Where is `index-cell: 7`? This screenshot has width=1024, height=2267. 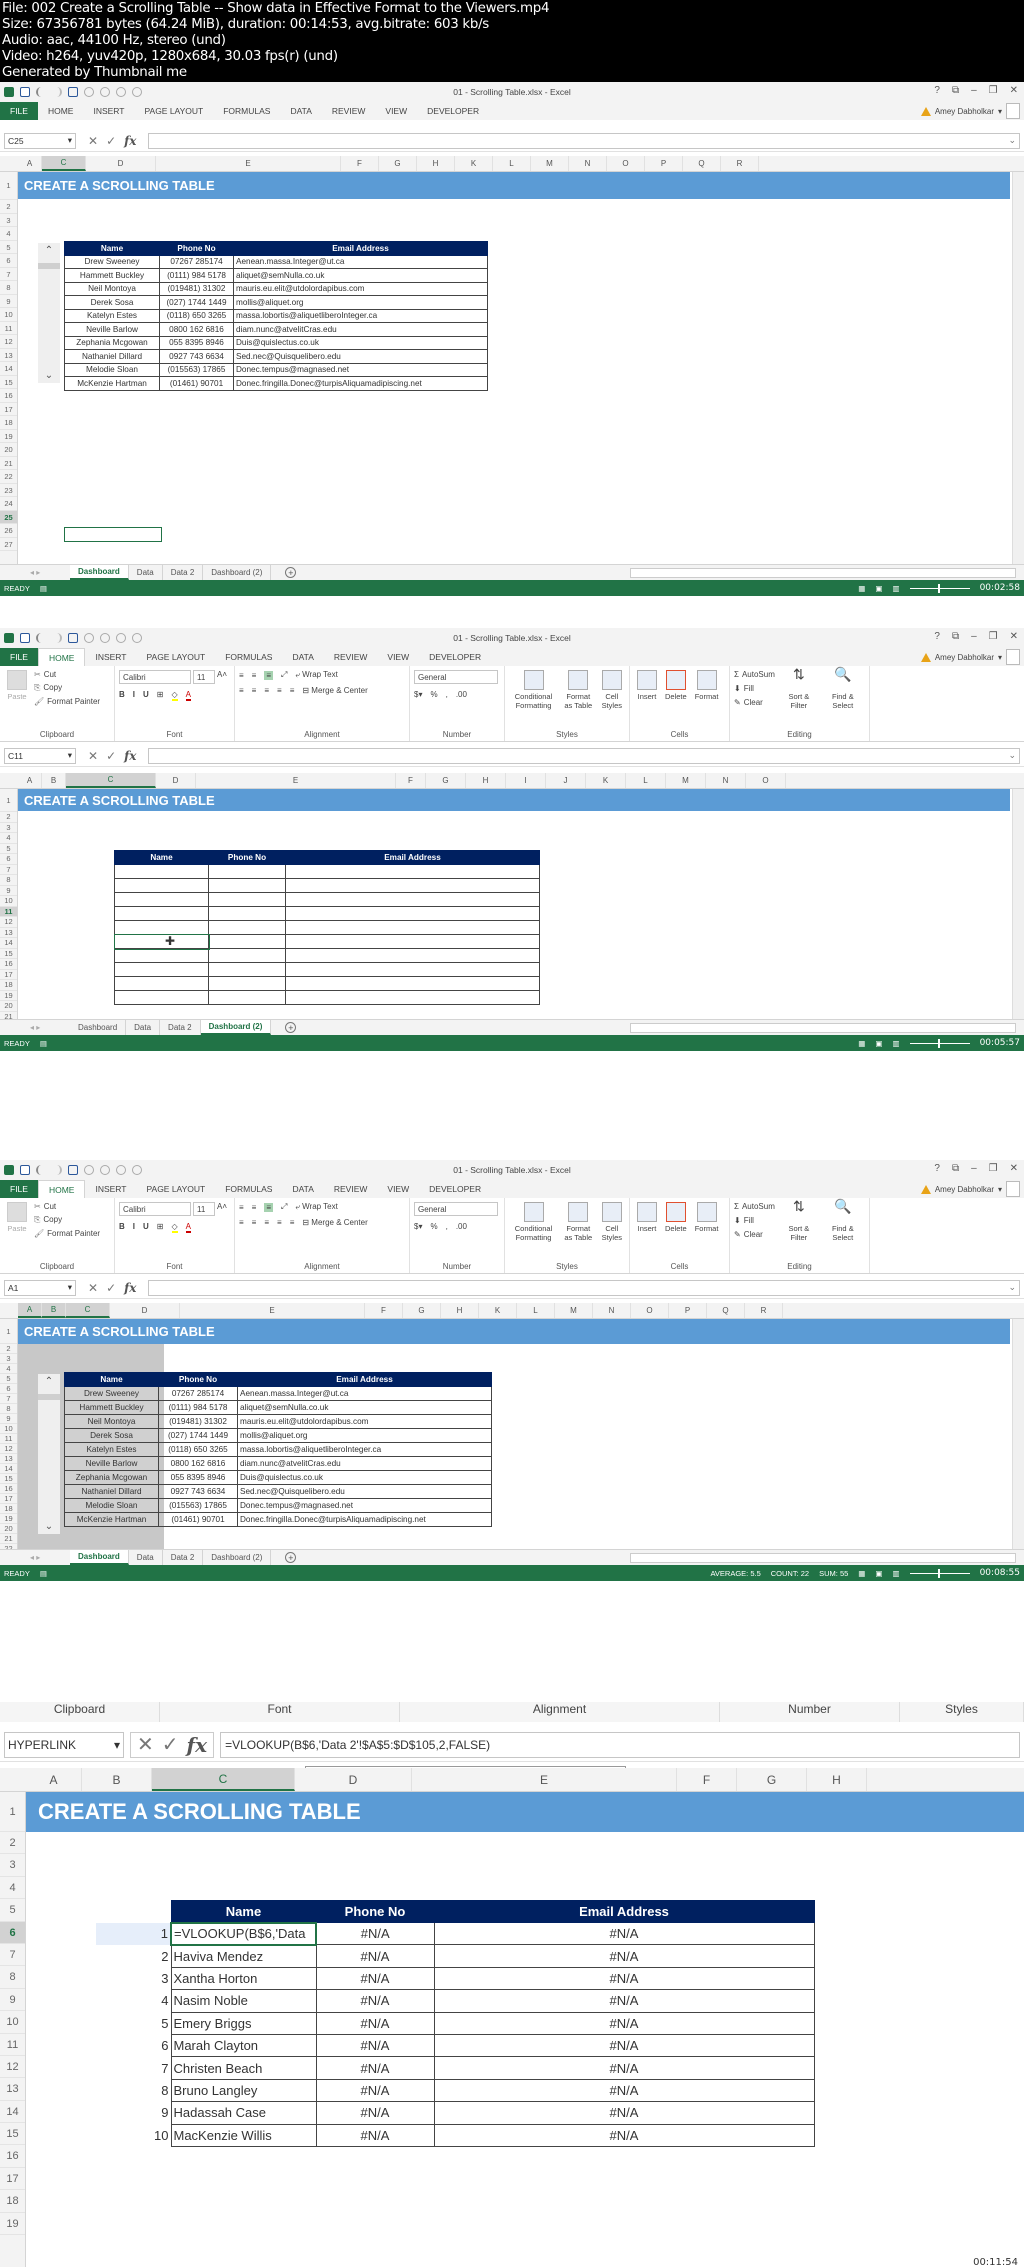
index-cell: 7 is located at coordinates (133, 2068).